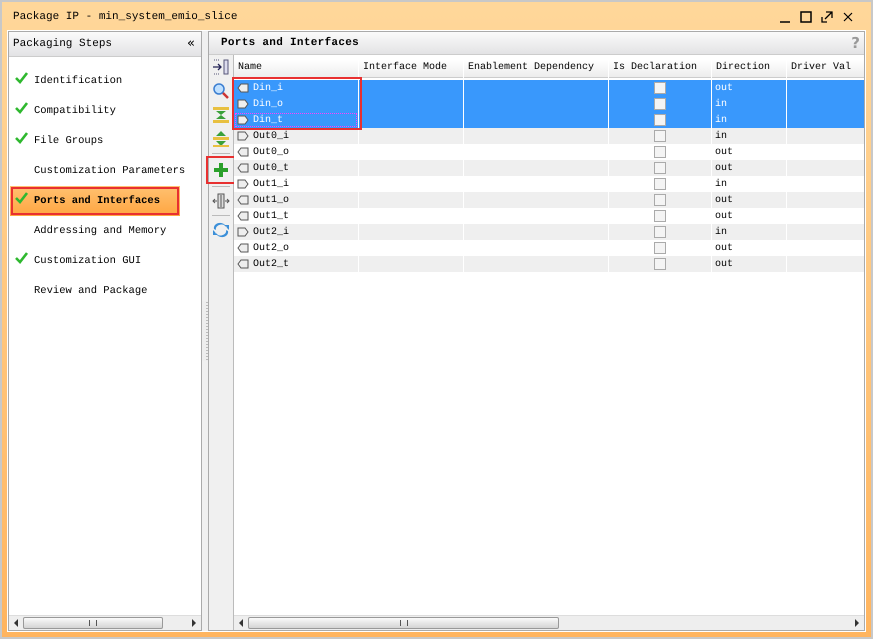 The width and height of the screenshot is (873, 639). I want to click on step-item: File Groups, so click(105, 141).